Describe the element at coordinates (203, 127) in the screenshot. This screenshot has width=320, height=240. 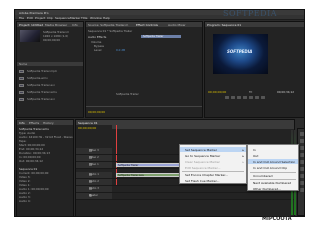
I see `time-ruler` at that location.